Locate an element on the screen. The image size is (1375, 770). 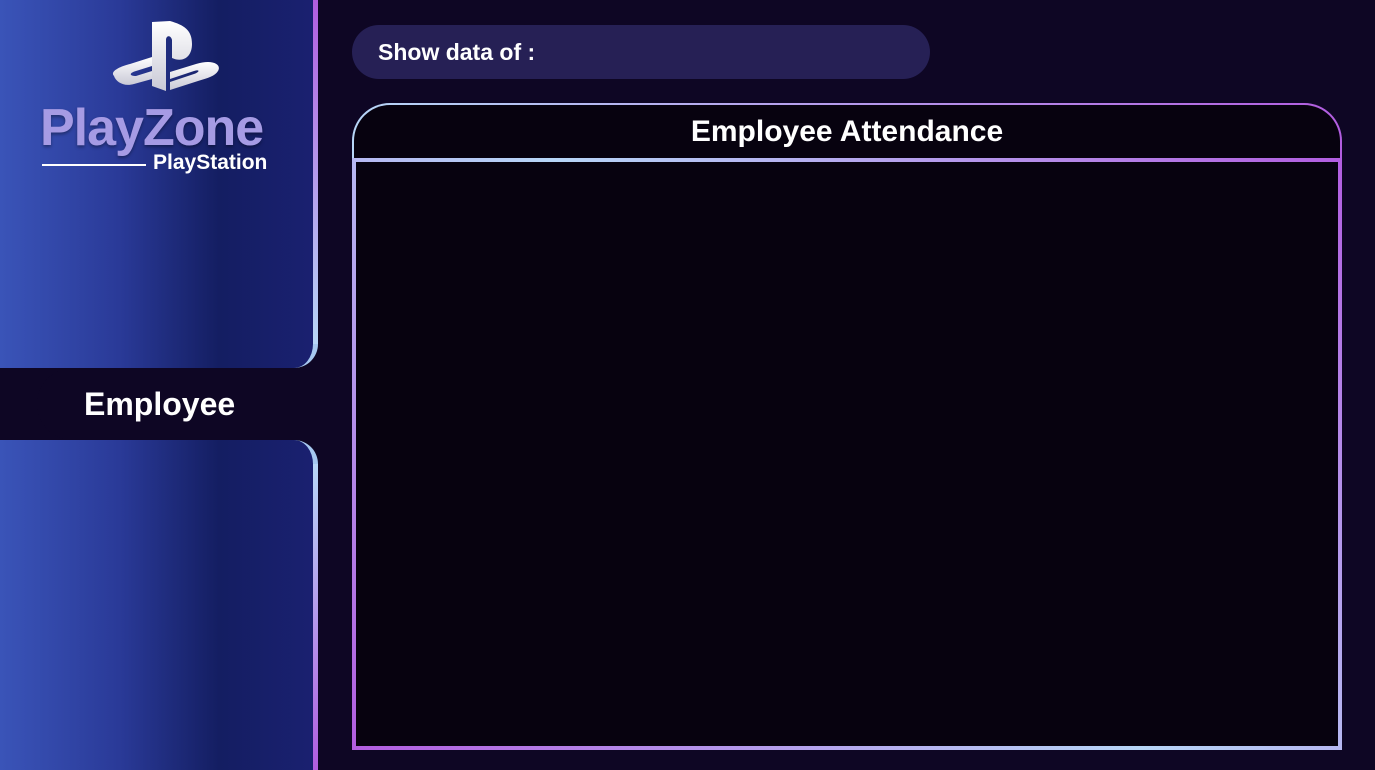
brand-logo: PlayZone PlayStation is located at coordinates (165, 100).